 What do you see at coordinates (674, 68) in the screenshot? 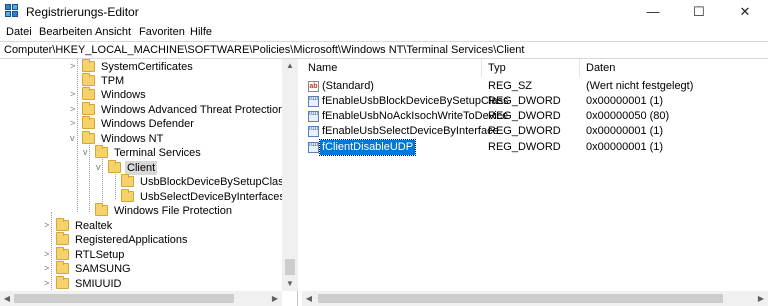
I see `column-header-data: Daten` at bounding box center [674, 68].